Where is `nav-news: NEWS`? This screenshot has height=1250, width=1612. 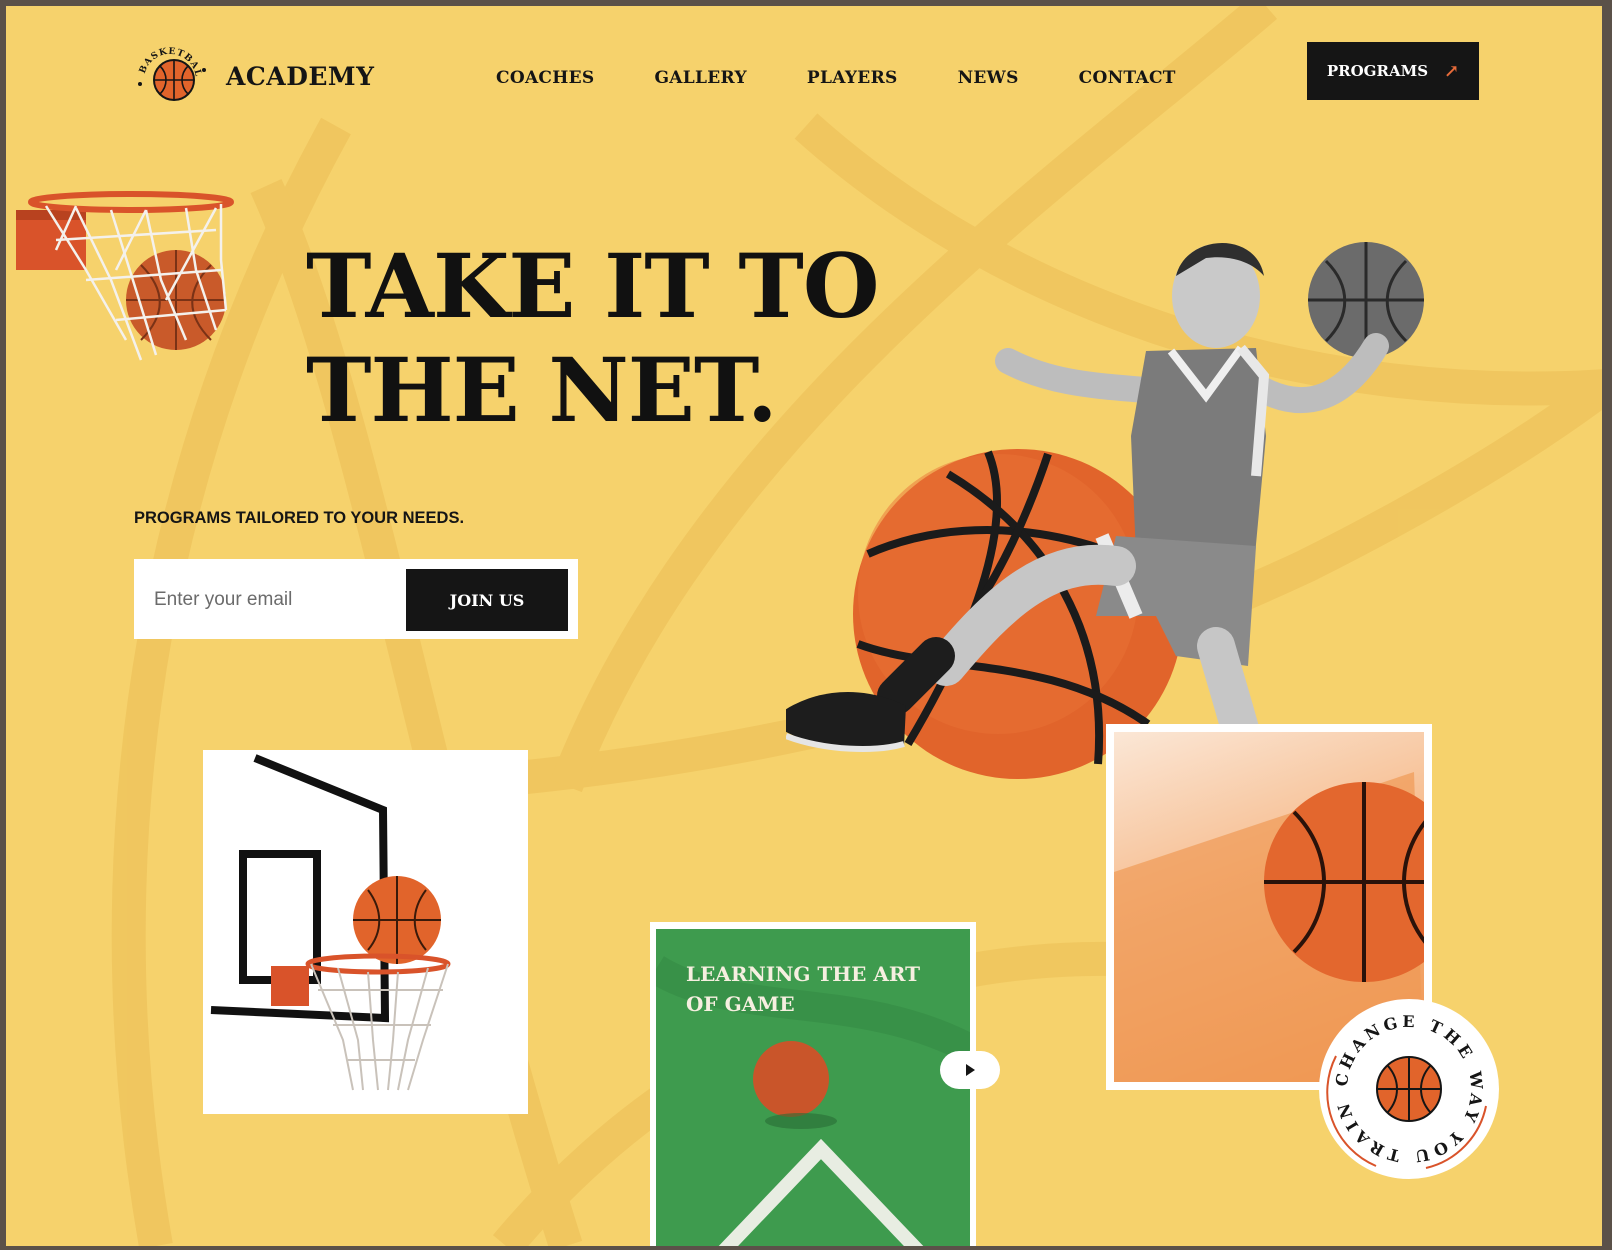
nav-news: NEWS is located at coordinates (988, 78).